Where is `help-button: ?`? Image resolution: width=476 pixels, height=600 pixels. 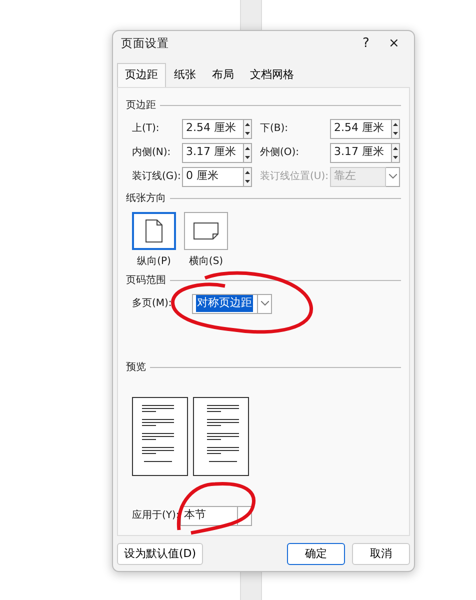 help-button: ? is located at coordinates (366, 44).